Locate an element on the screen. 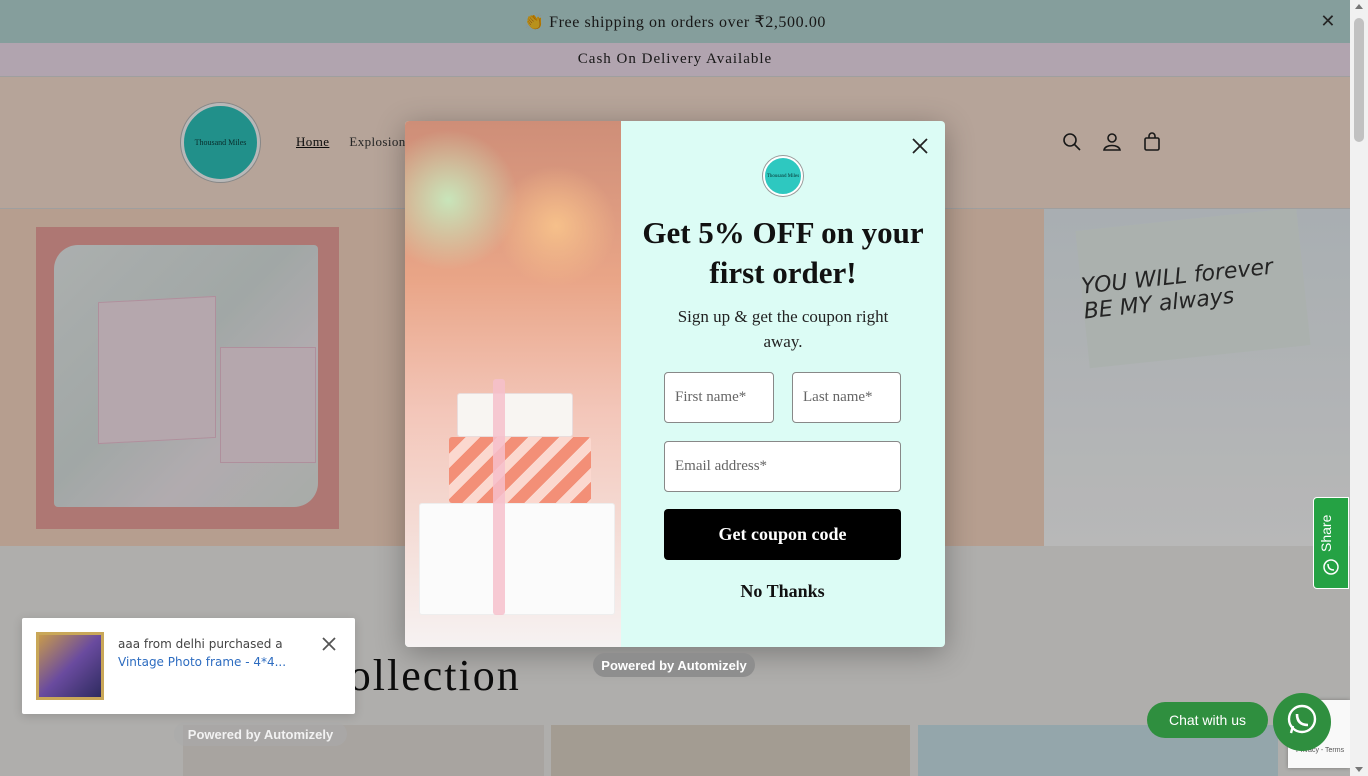  first-name-field is located at coordinates (719, 397).